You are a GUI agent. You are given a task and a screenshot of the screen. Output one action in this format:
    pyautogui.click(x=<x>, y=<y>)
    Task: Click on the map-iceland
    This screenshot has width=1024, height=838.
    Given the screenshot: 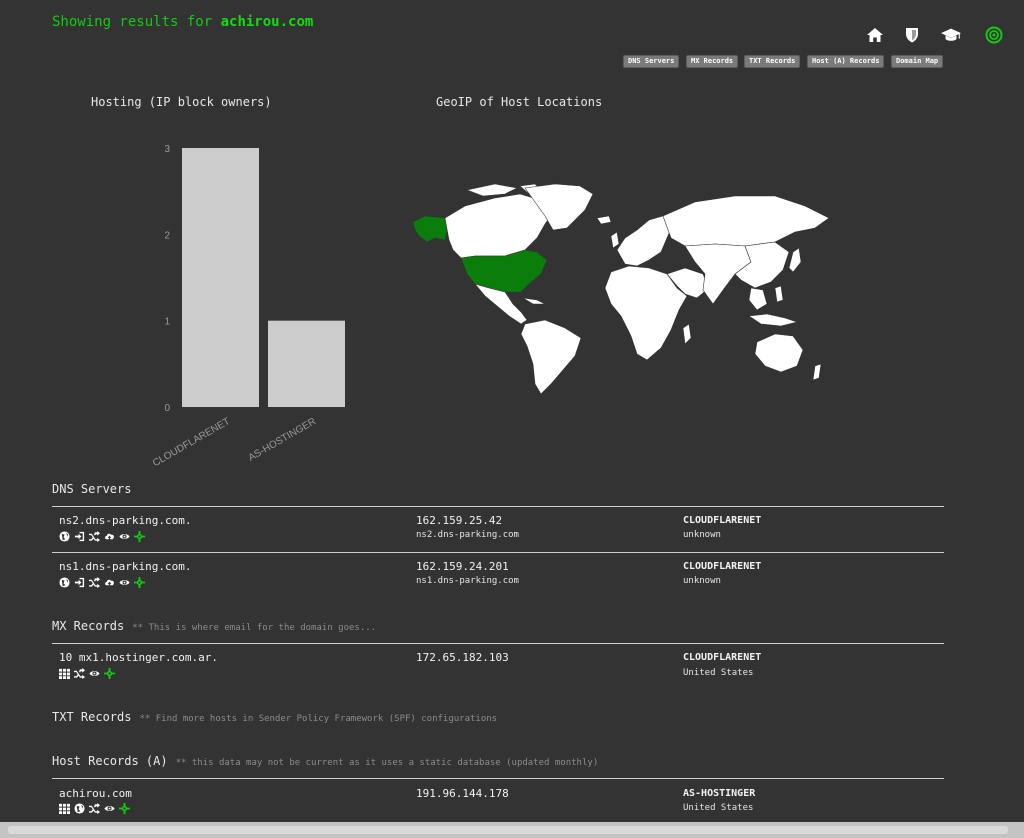 What is the action you would take?
    pyautogui.click(x=604, y=220)
    